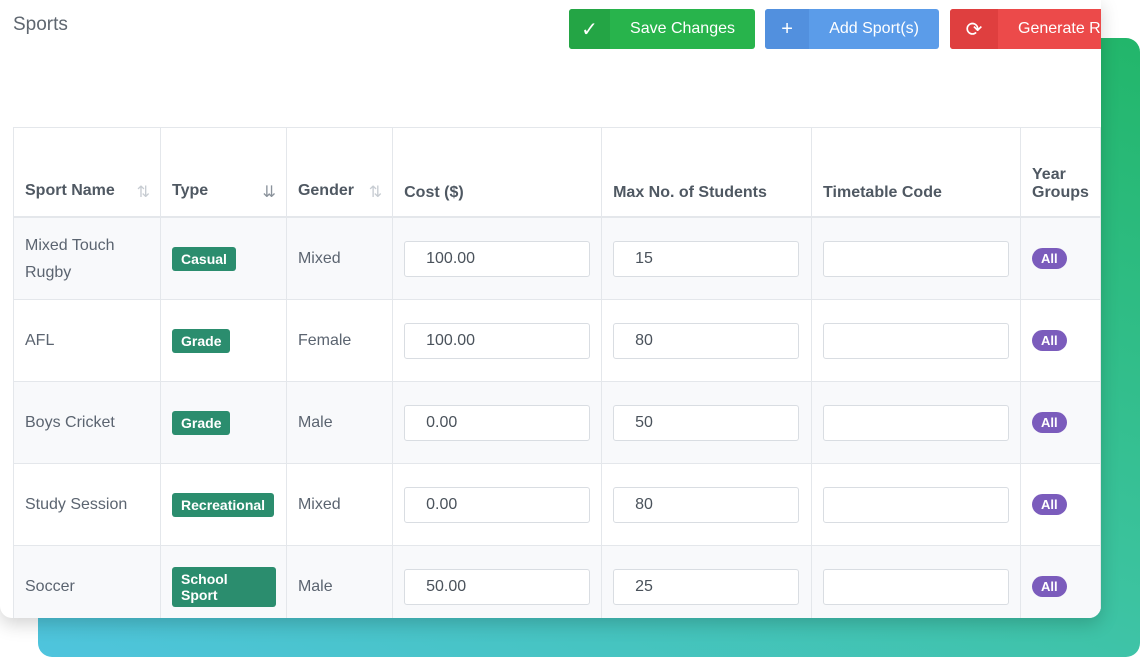  I want to click on type-cell: Recreational, so click(223, 504).